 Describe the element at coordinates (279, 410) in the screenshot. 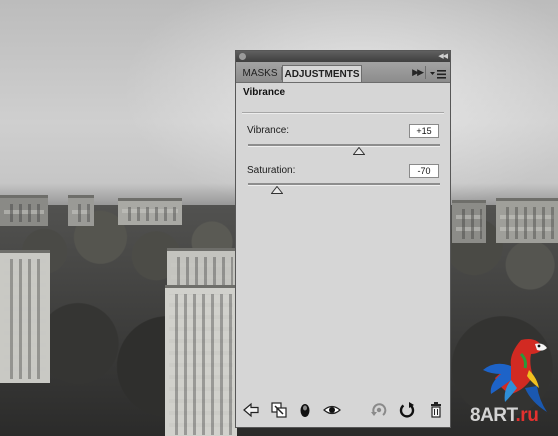

I see `clip-to-layer-icon` at that location.